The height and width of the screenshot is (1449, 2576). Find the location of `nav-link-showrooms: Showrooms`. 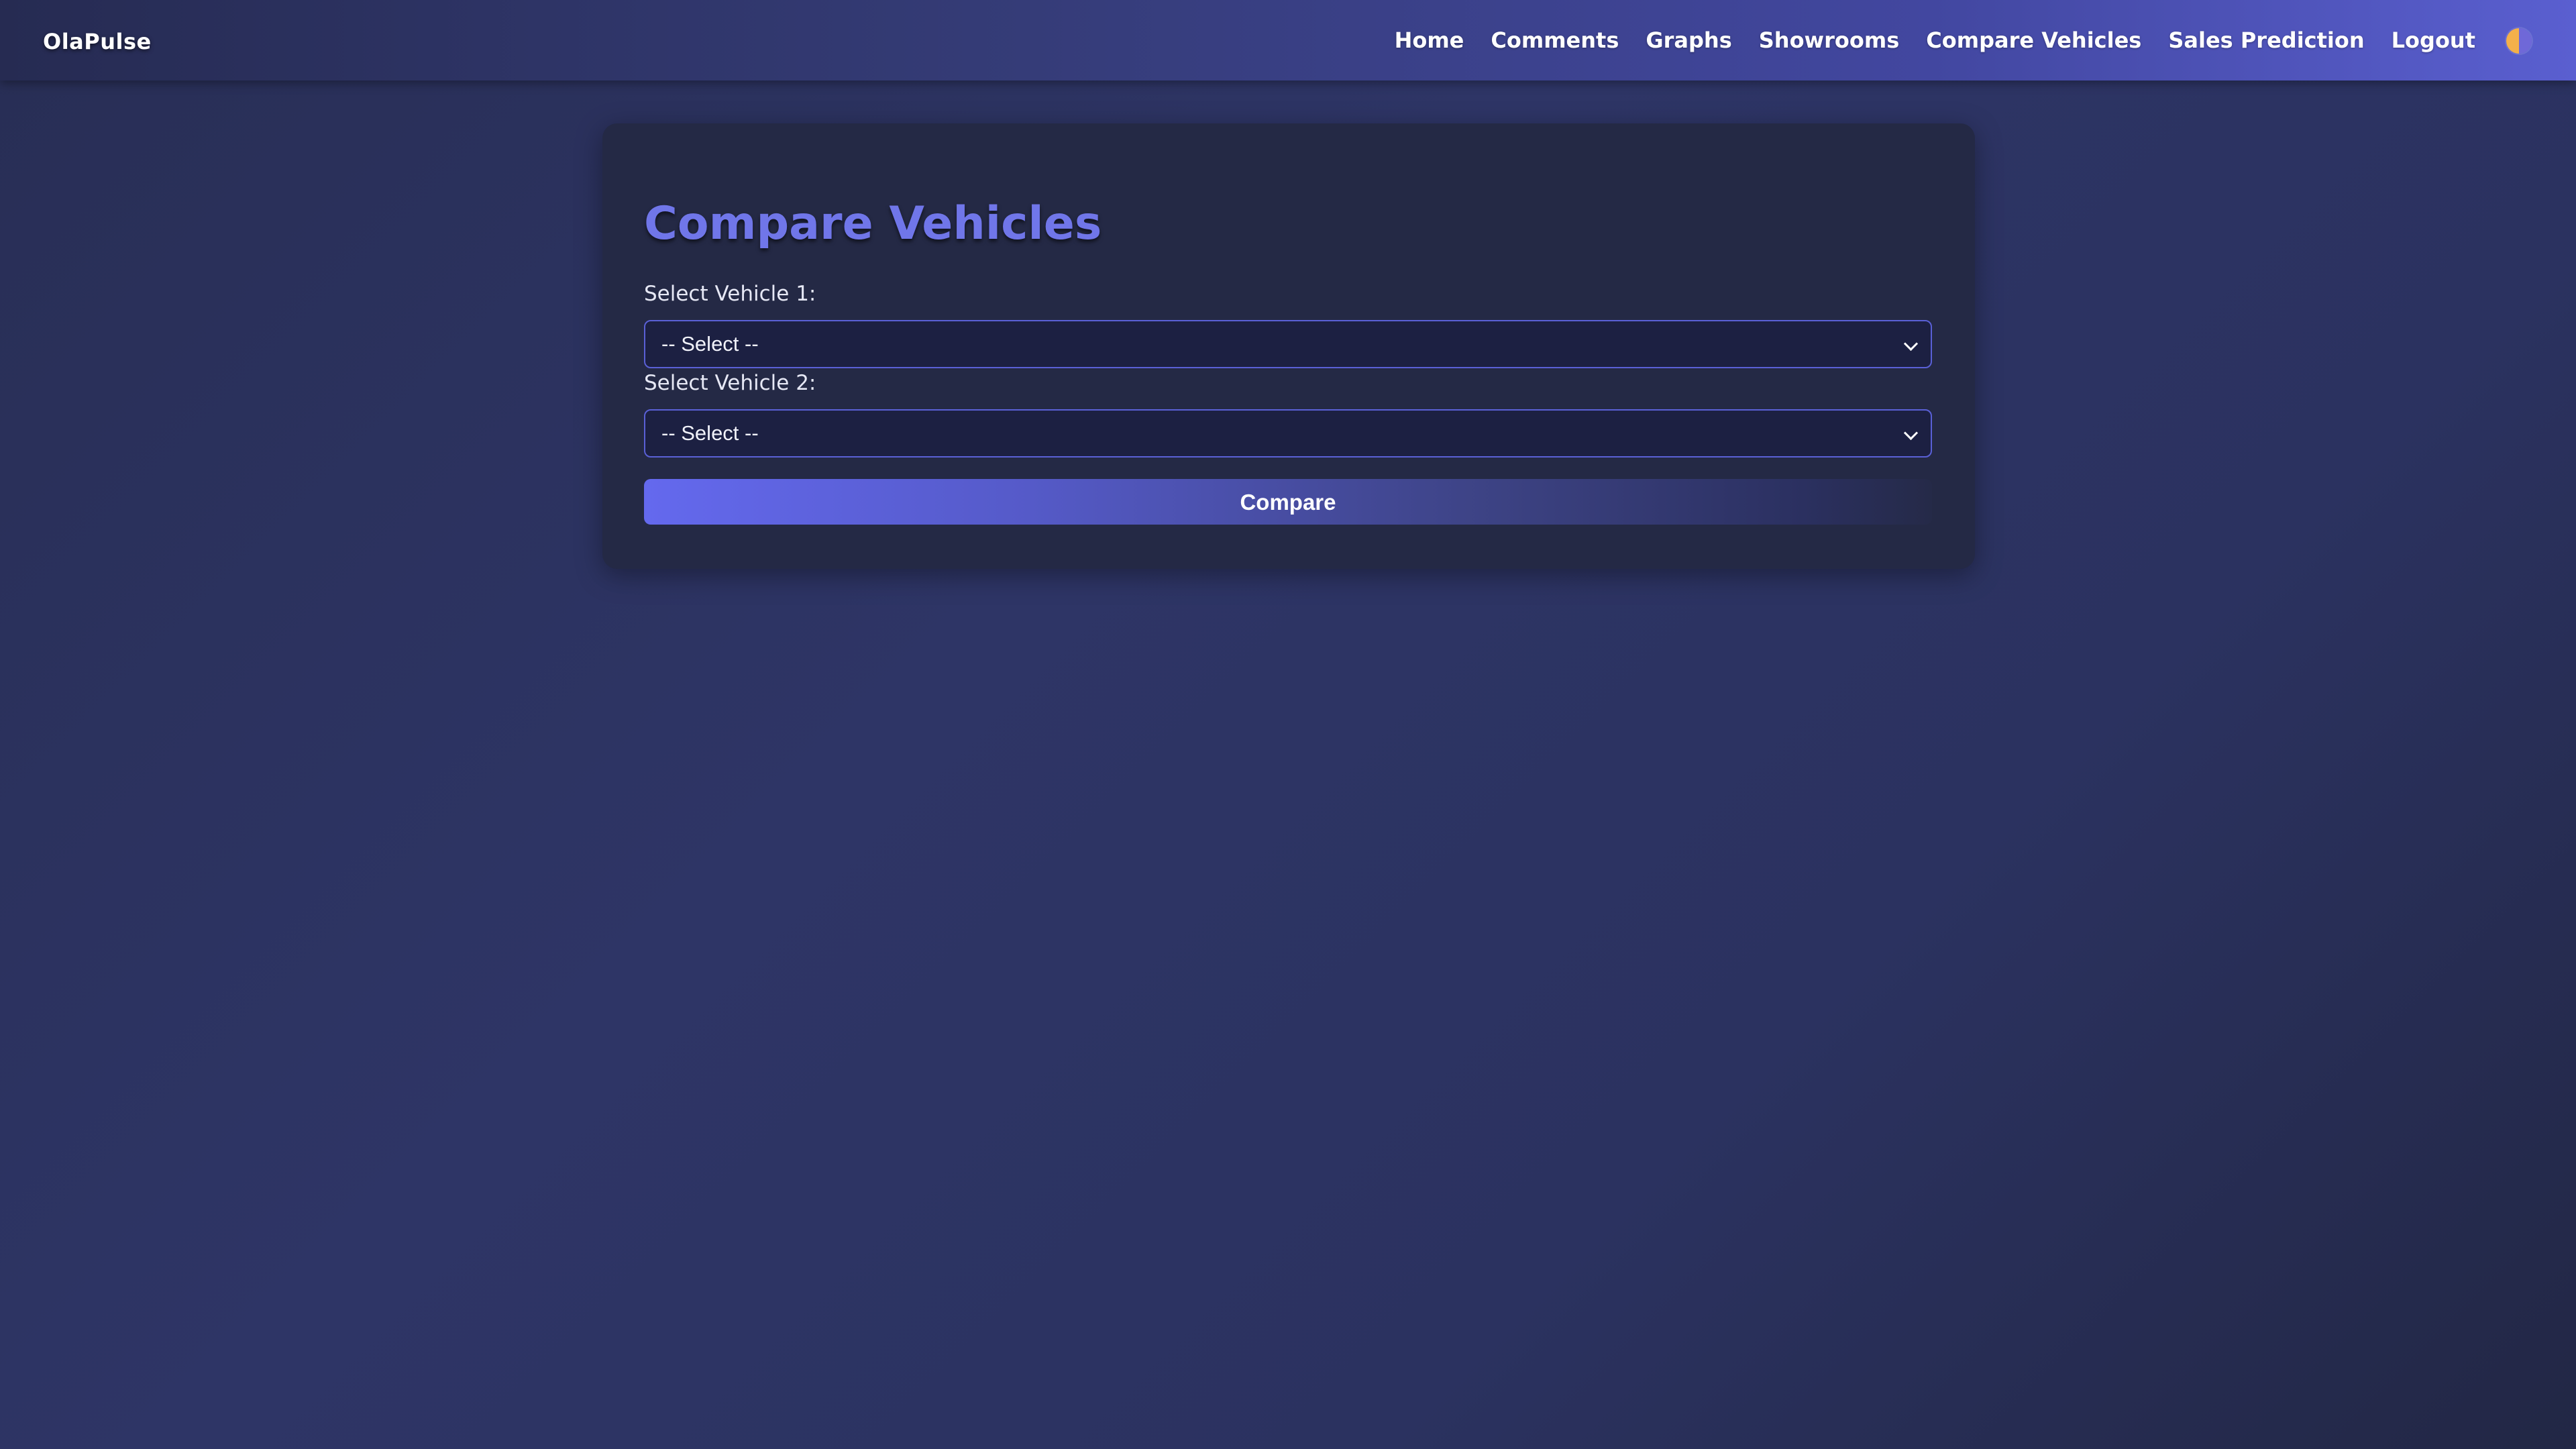

nav-link-showrooms: Showrooms is located at coordinates (1829, 40).